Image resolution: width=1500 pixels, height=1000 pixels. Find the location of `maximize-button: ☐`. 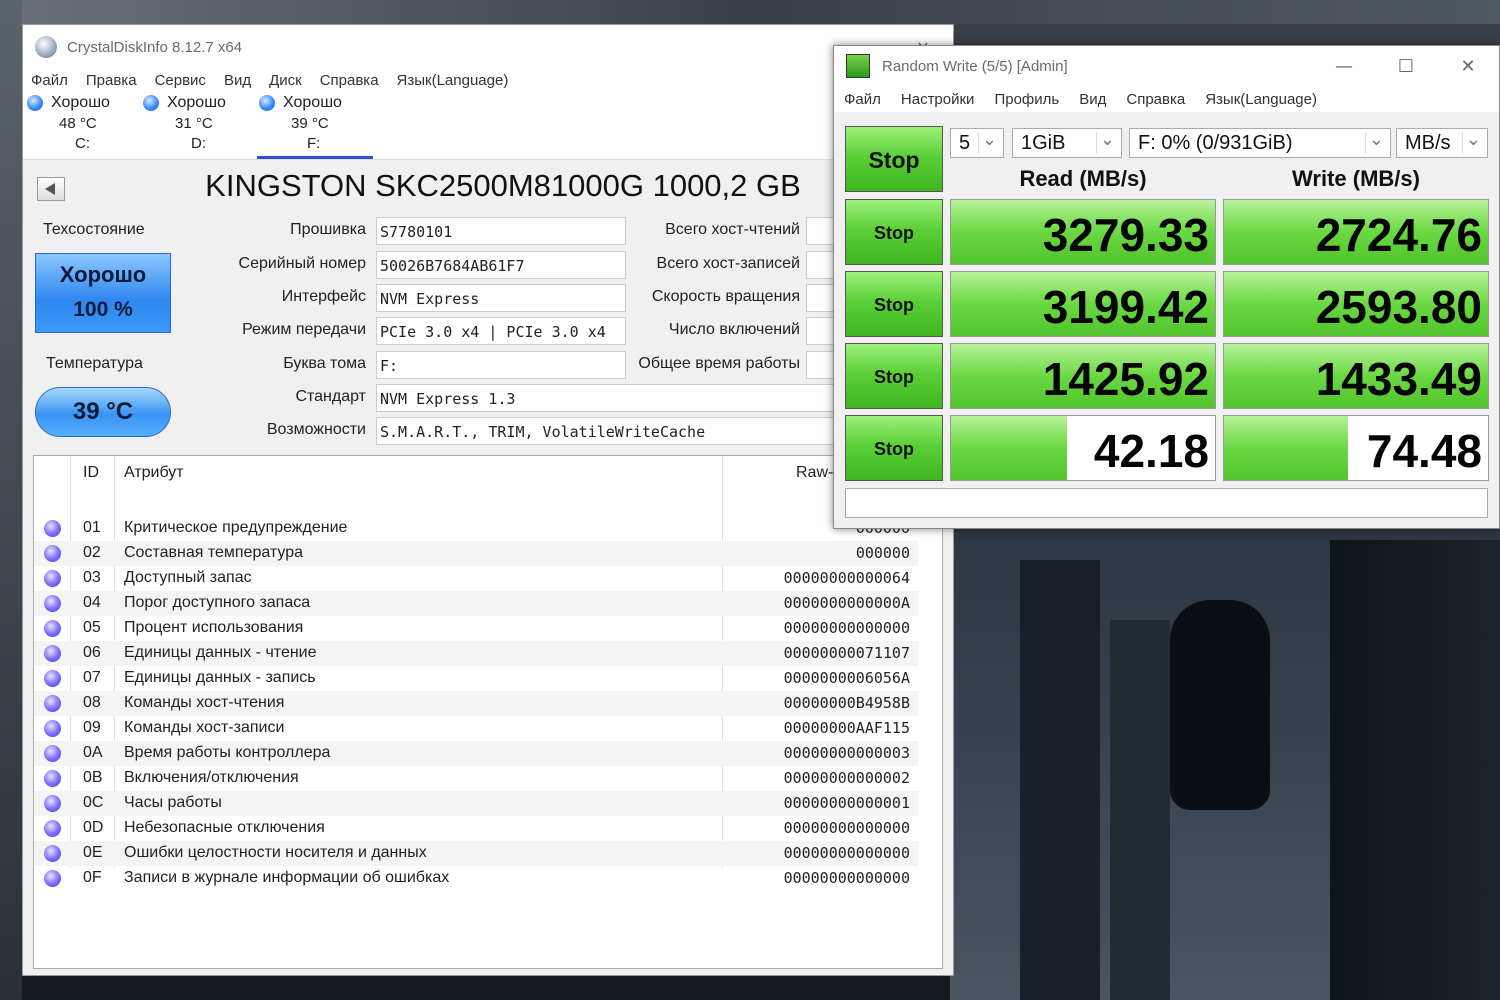

maximize-button: ☐ is located at coordinates (1406, 66).